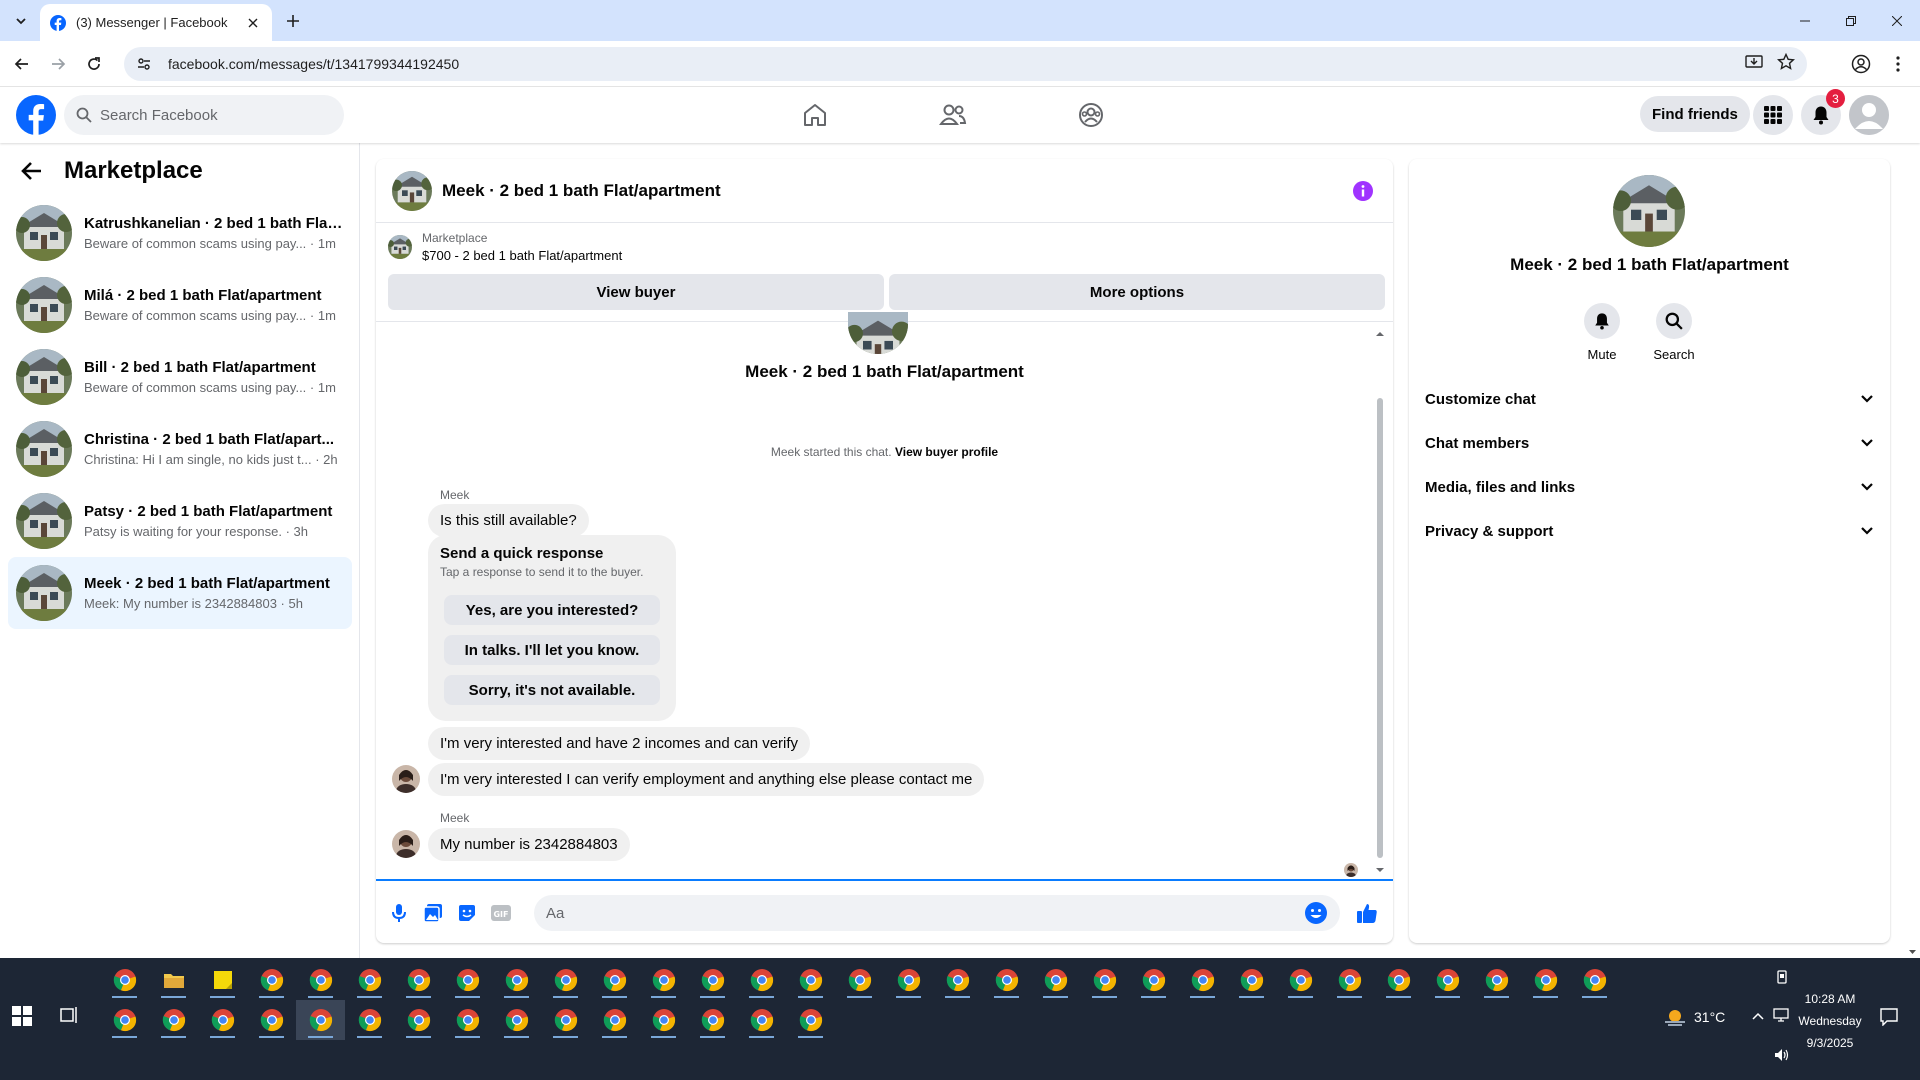 This screenshot has height=1080, width=1920. What do you see at coordinates (253, 23) in the screenshot?
I see `close-tab-icon` at bounding box center [253, 23].